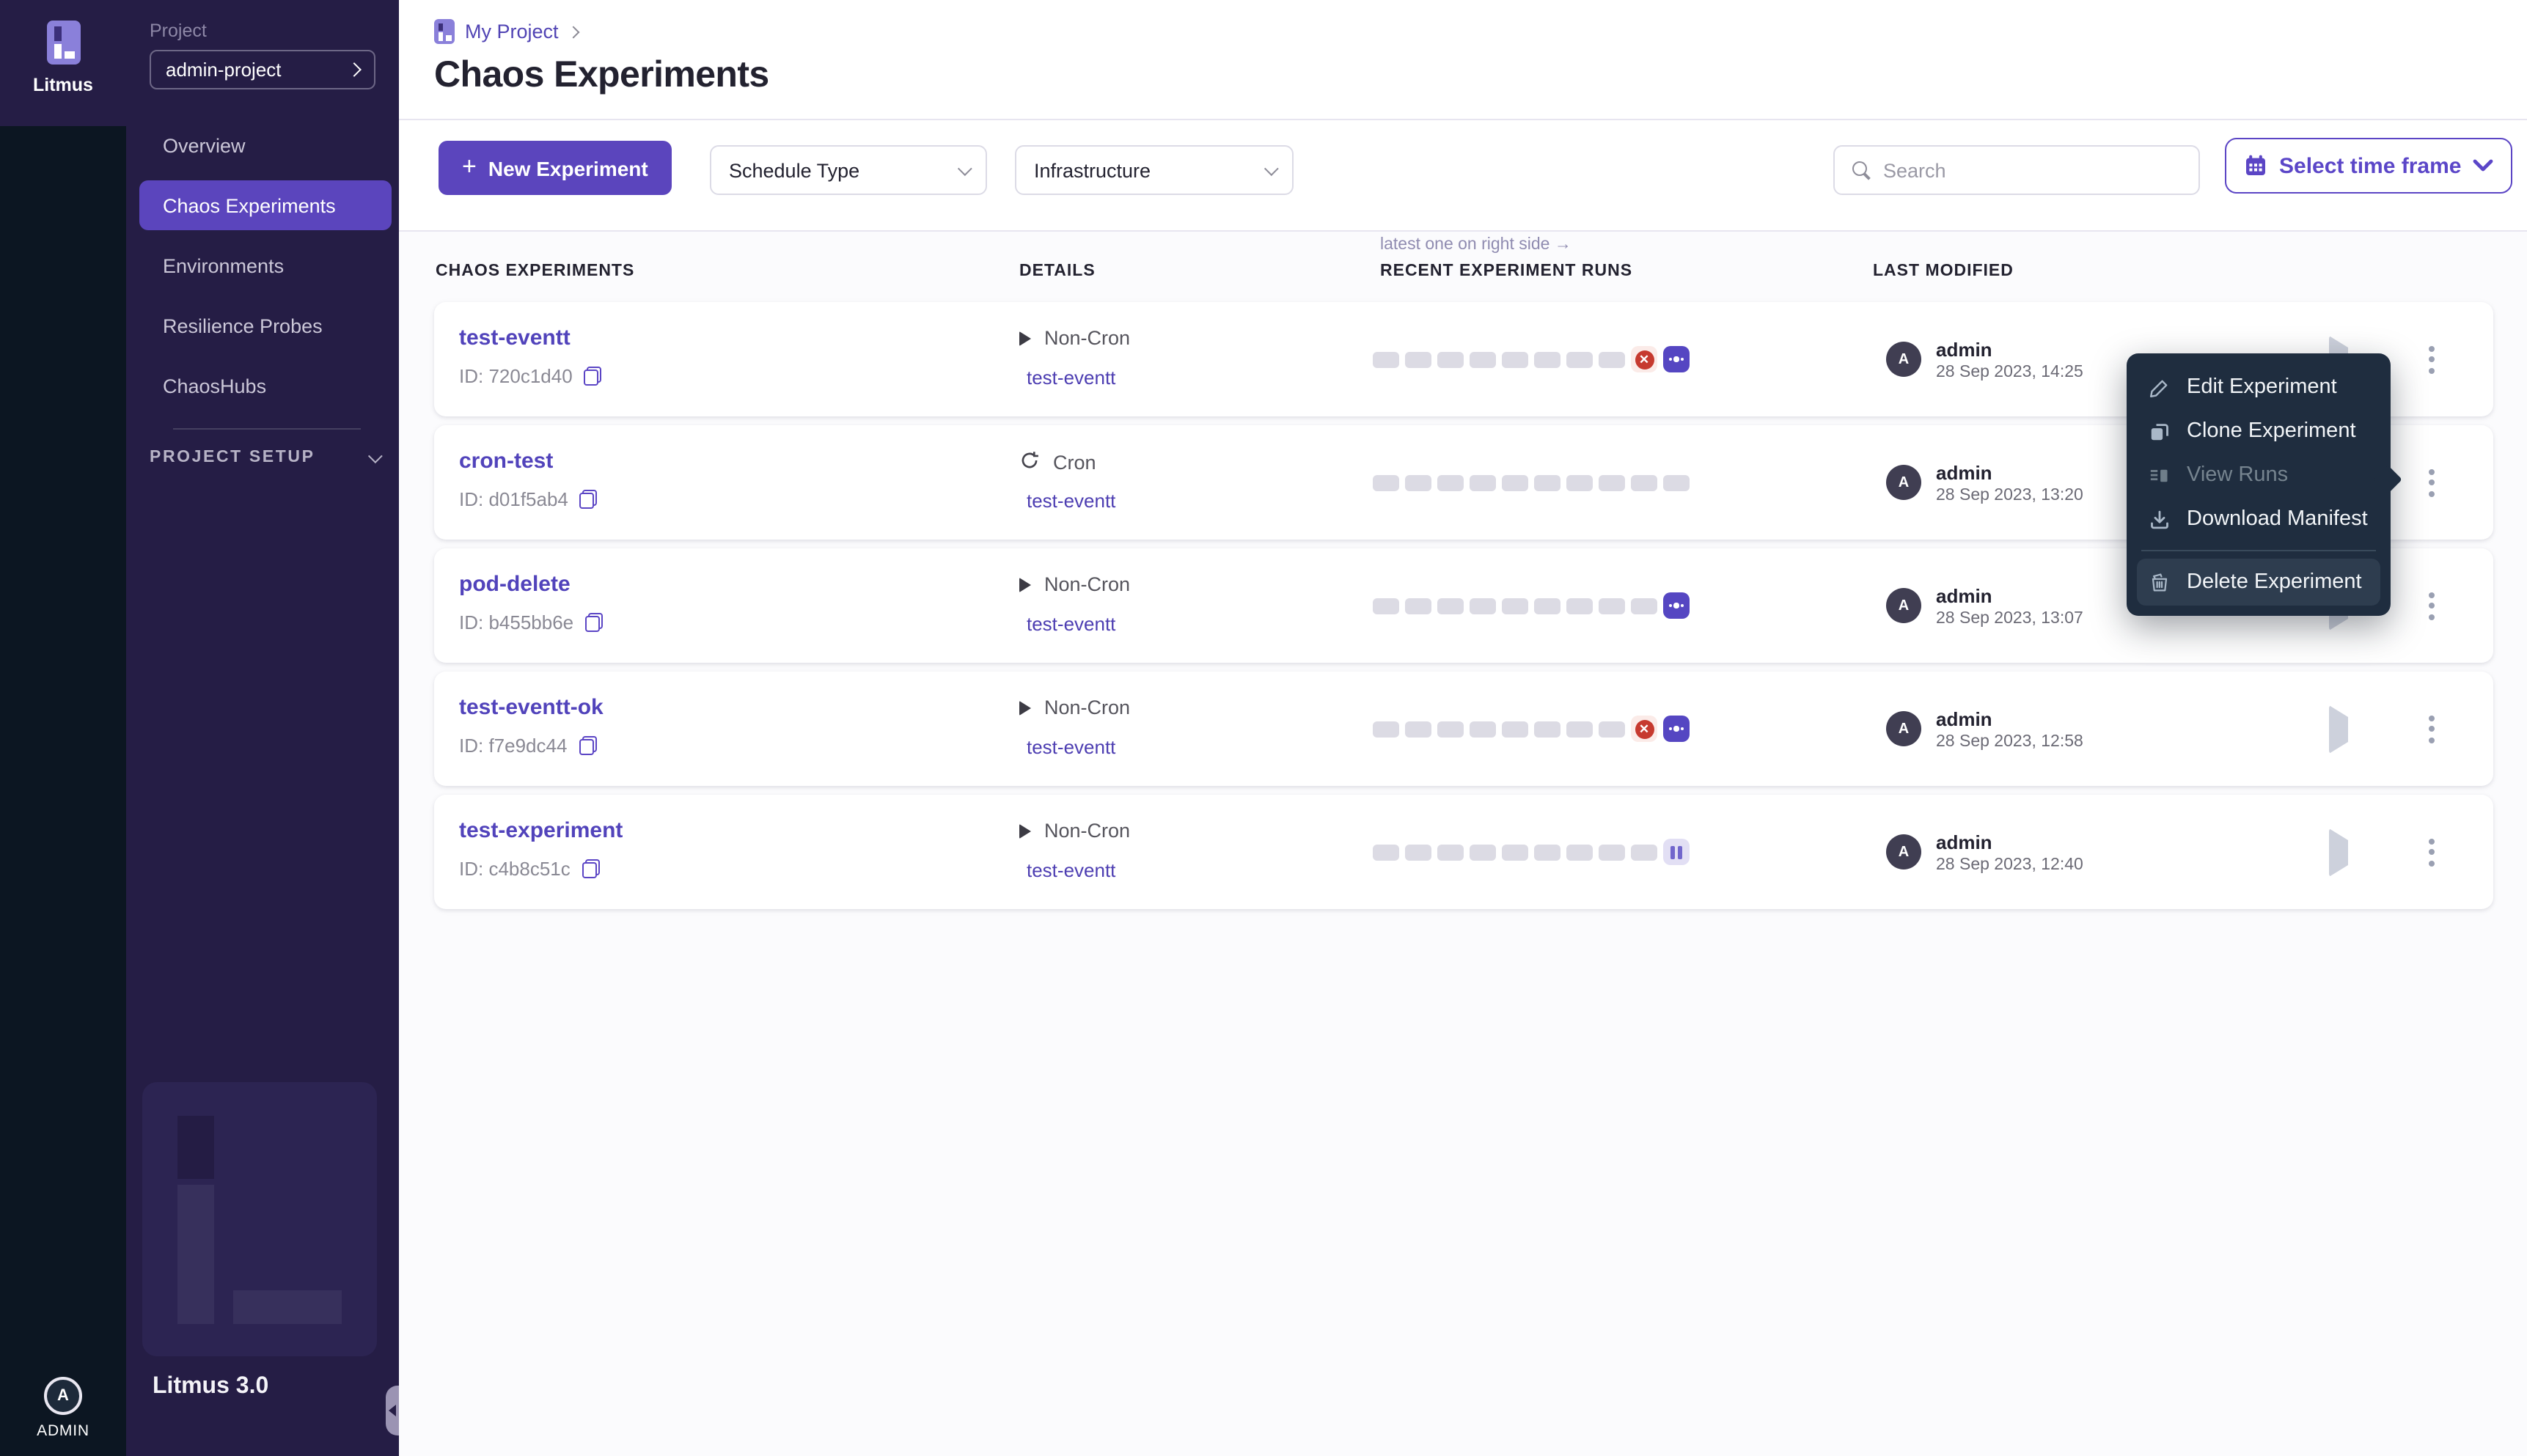  I want to click on menu-item-clone-experiment: Clone Experiment, so click(2259, 431).